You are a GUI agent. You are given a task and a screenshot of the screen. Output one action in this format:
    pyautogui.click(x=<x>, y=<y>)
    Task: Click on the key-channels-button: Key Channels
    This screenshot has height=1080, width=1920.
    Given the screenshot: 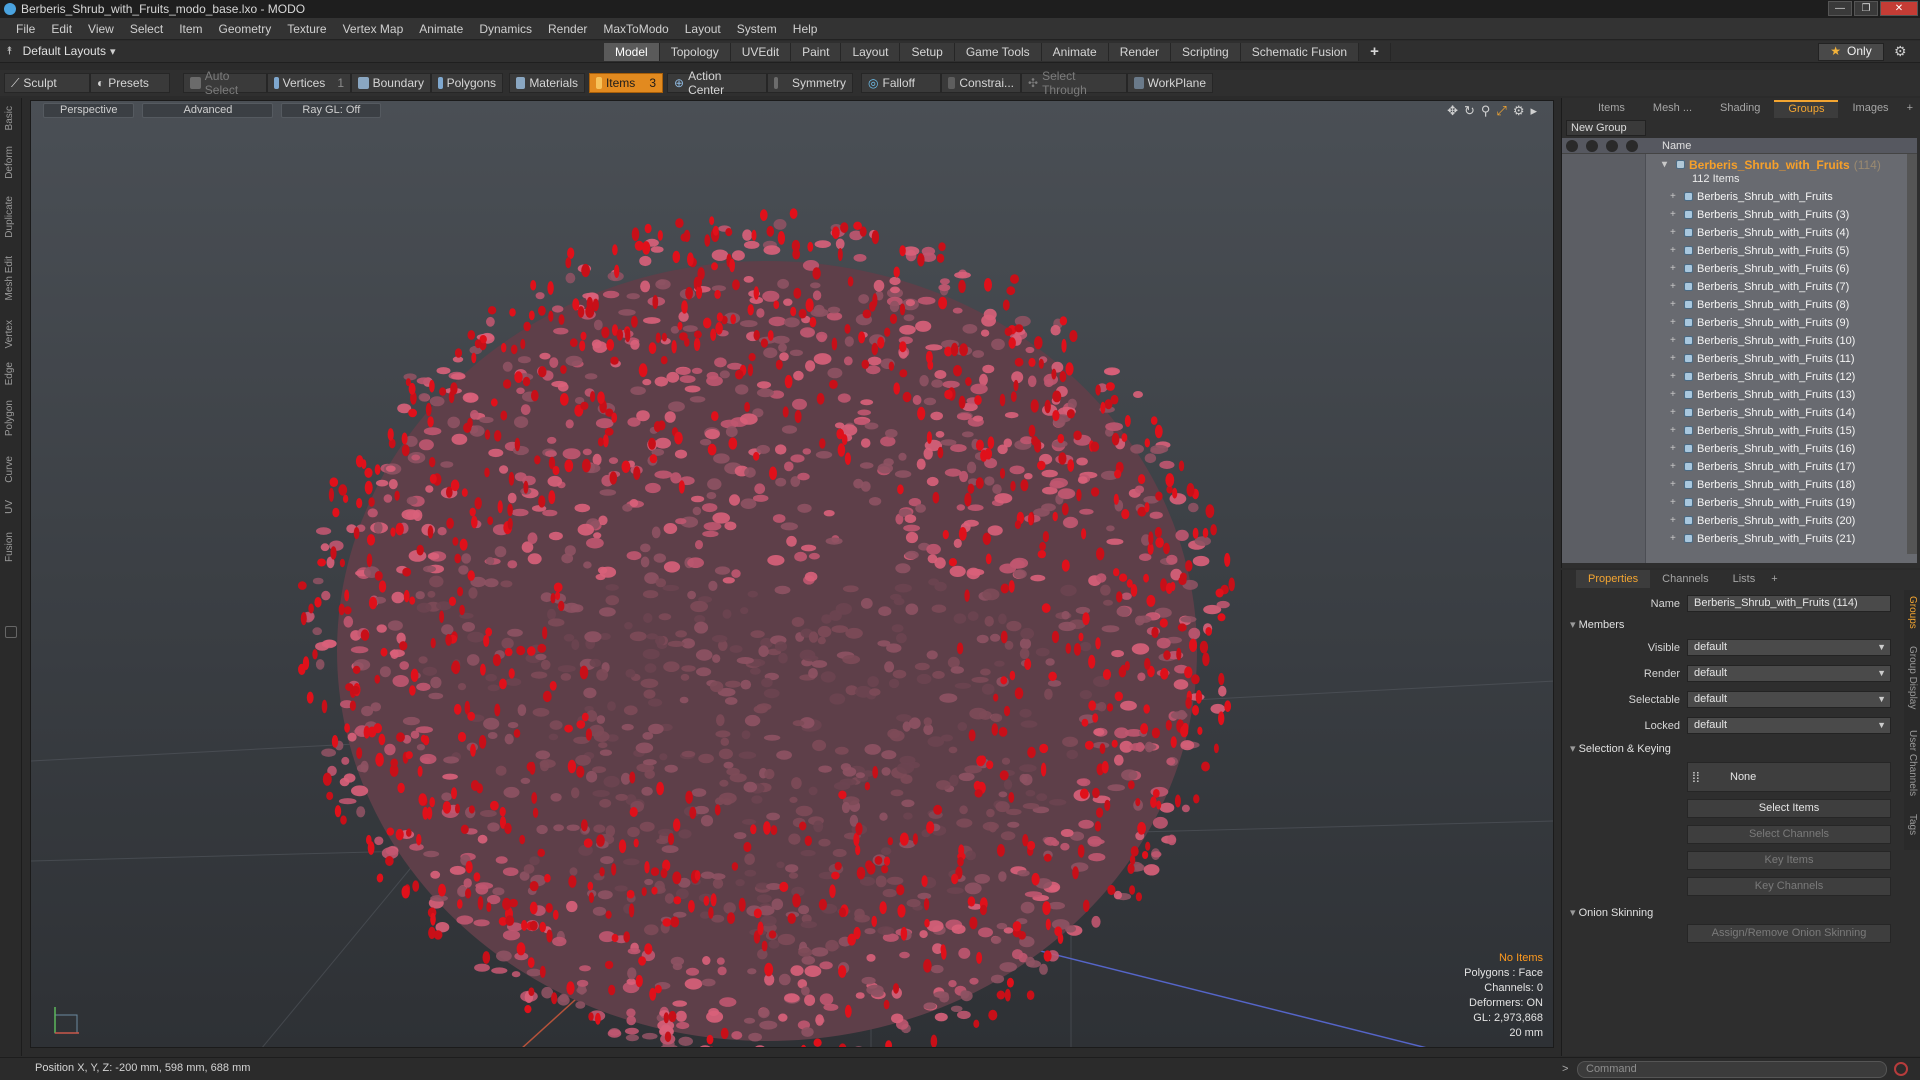 What is the action you would take?
    pyautogui.click(x=1789, y=886)
    